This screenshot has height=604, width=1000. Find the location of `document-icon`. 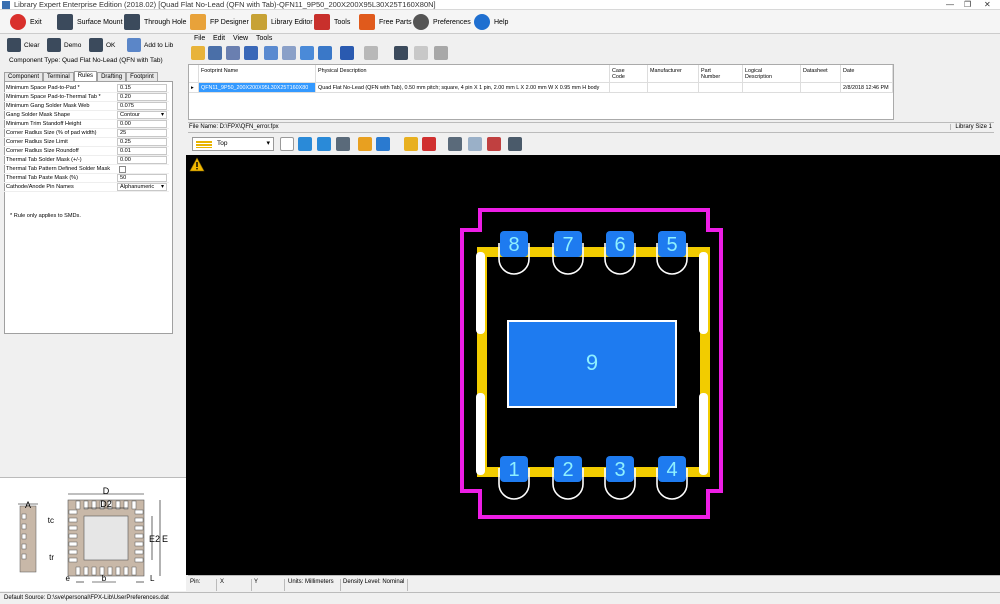

document-icon is located at coordinates (421, 53).